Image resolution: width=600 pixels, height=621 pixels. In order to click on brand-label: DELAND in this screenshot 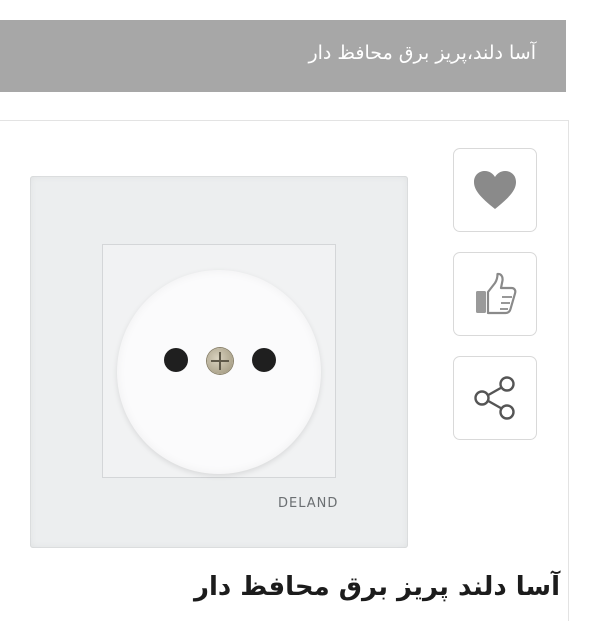, I will do `click(308, 503)`.